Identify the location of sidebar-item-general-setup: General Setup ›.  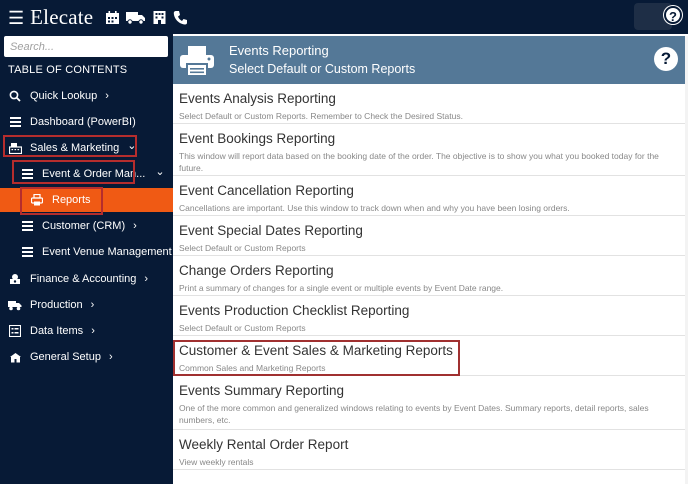
(86, 357).